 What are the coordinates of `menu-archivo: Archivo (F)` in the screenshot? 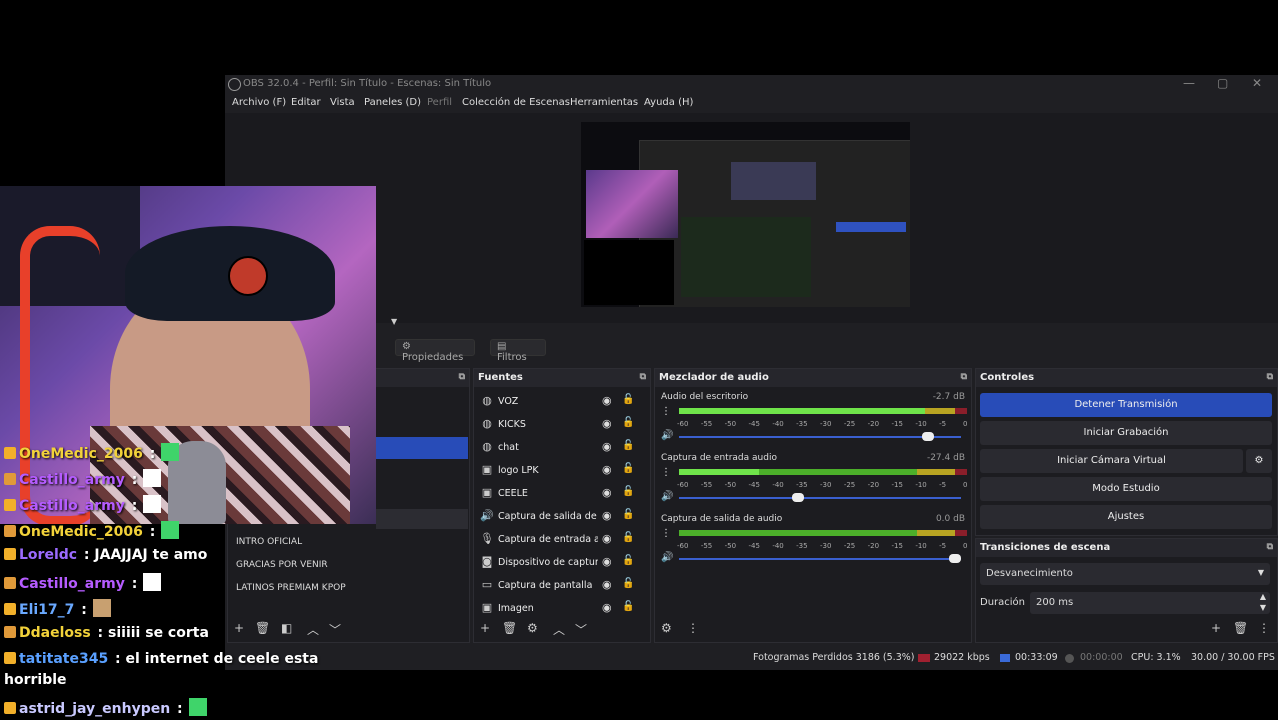 It's located at (259, 102).